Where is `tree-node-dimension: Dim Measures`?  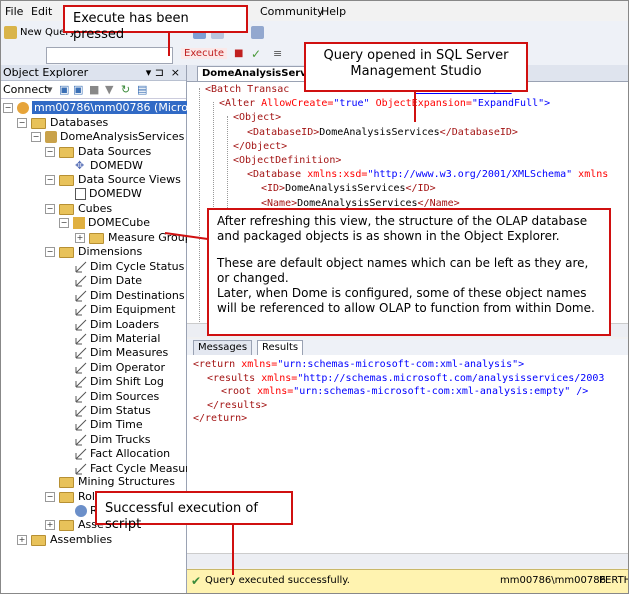
tree-node-dimension: Dim Measures is located at coordinates (121, 353).